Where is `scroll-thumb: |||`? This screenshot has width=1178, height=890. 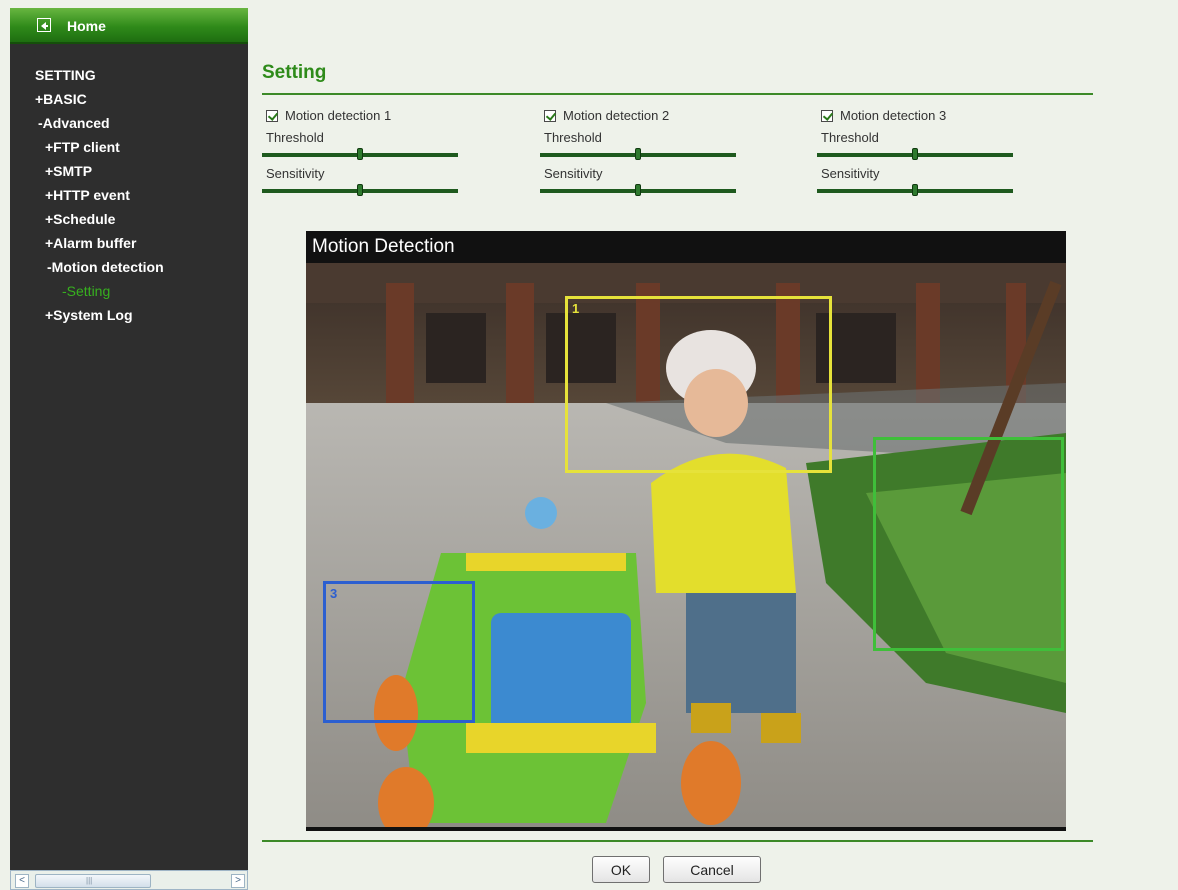
scroll-thumb: ||| is located at coordinates (93, 881).